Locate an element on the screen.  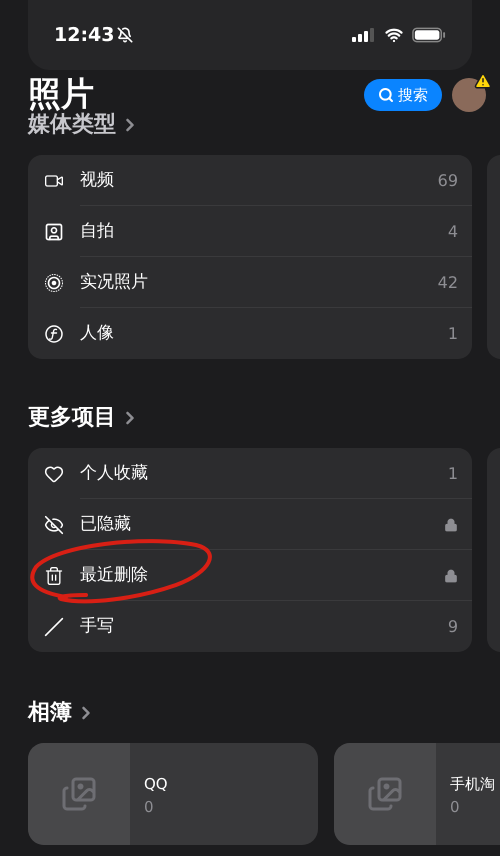
item-label: 视频 is located at coordinates (97, 180).